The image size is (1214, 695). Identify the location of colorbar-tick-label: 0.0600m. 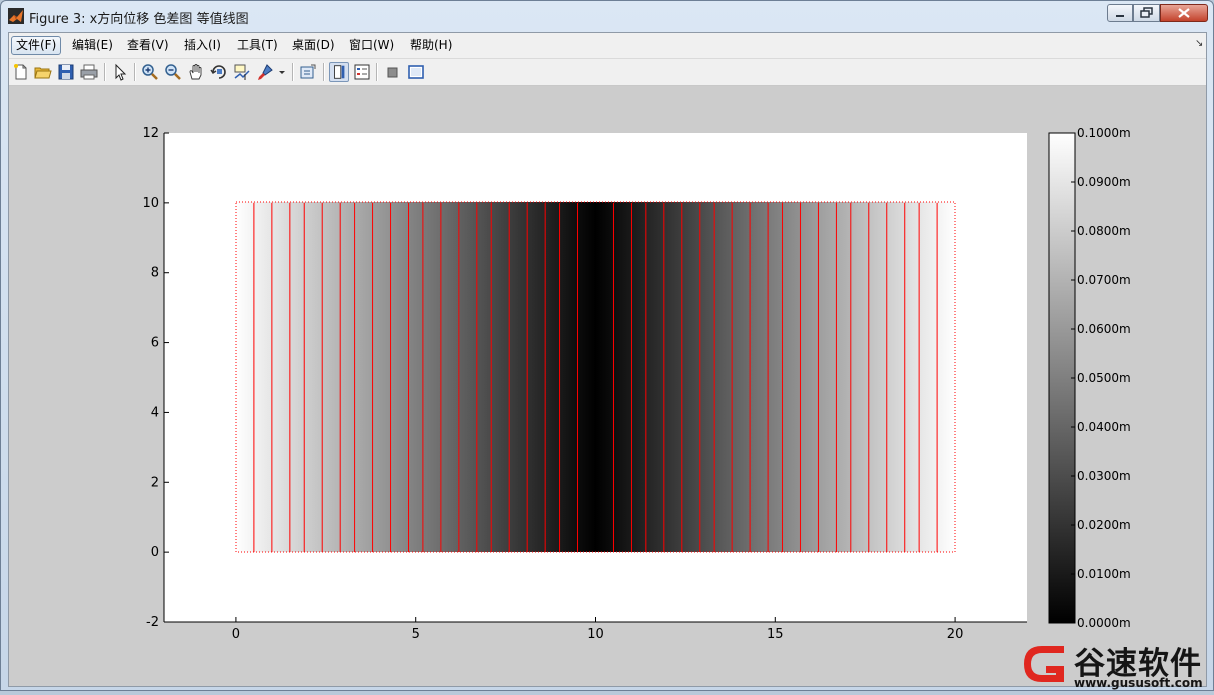
(1104, 329).